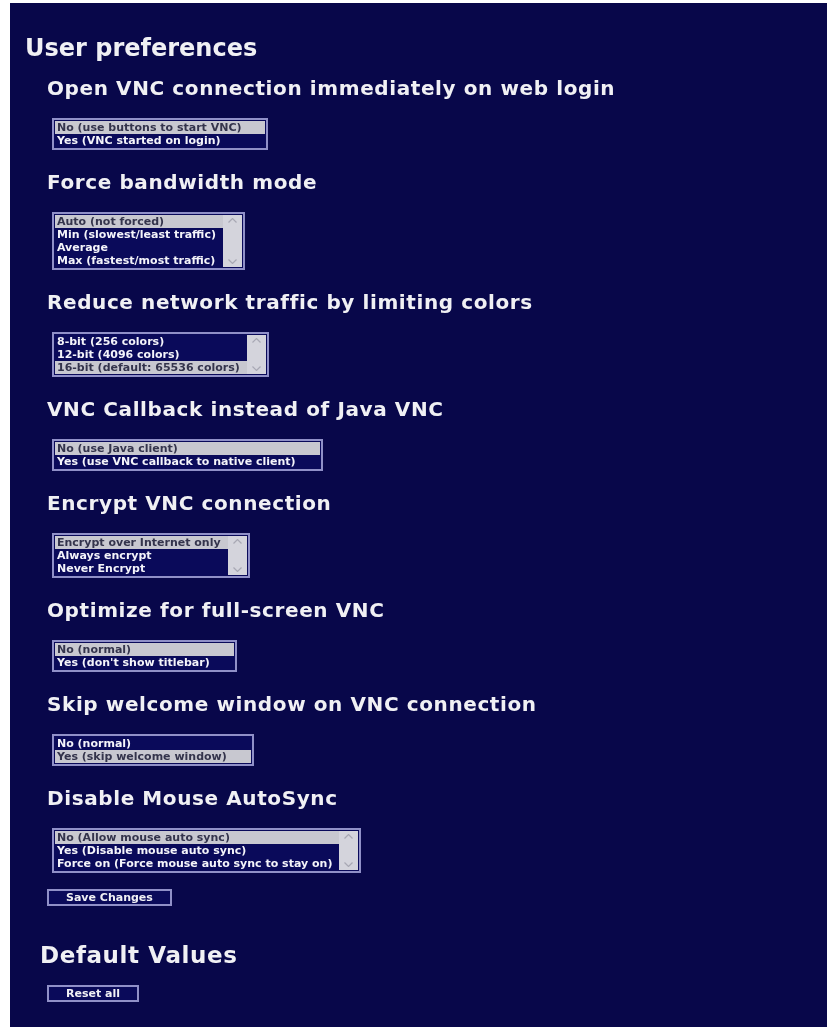 This screenshot has height=1031, width=835. Describe the element at coordinates (139, 247) in the screenshot. I see `list-option: Average` at that location.